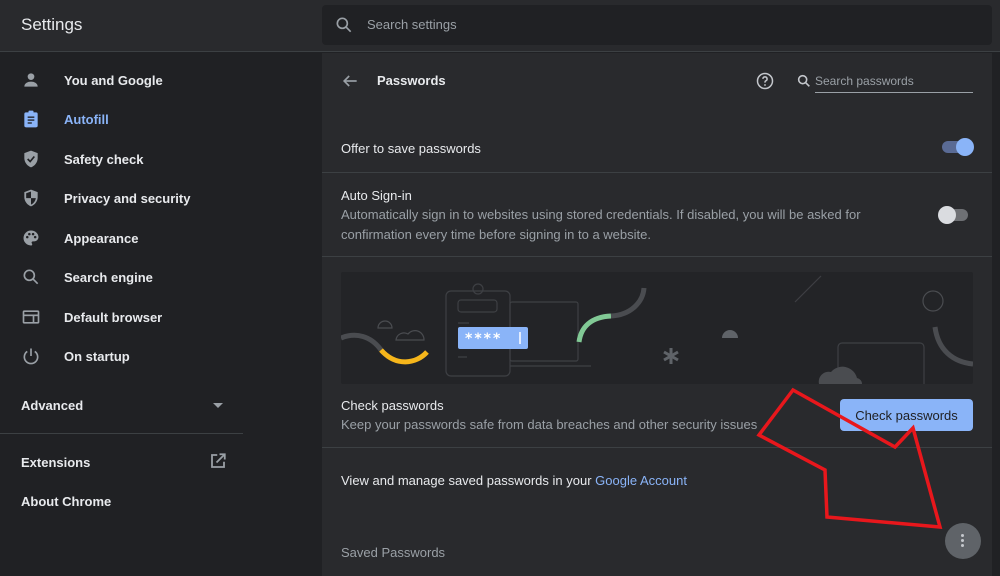  What do you see at coordinates (121, 504) in the screenshot?
I see `sidebar-item-about-chrome: About Chrome` at bounding box center [121, 504].